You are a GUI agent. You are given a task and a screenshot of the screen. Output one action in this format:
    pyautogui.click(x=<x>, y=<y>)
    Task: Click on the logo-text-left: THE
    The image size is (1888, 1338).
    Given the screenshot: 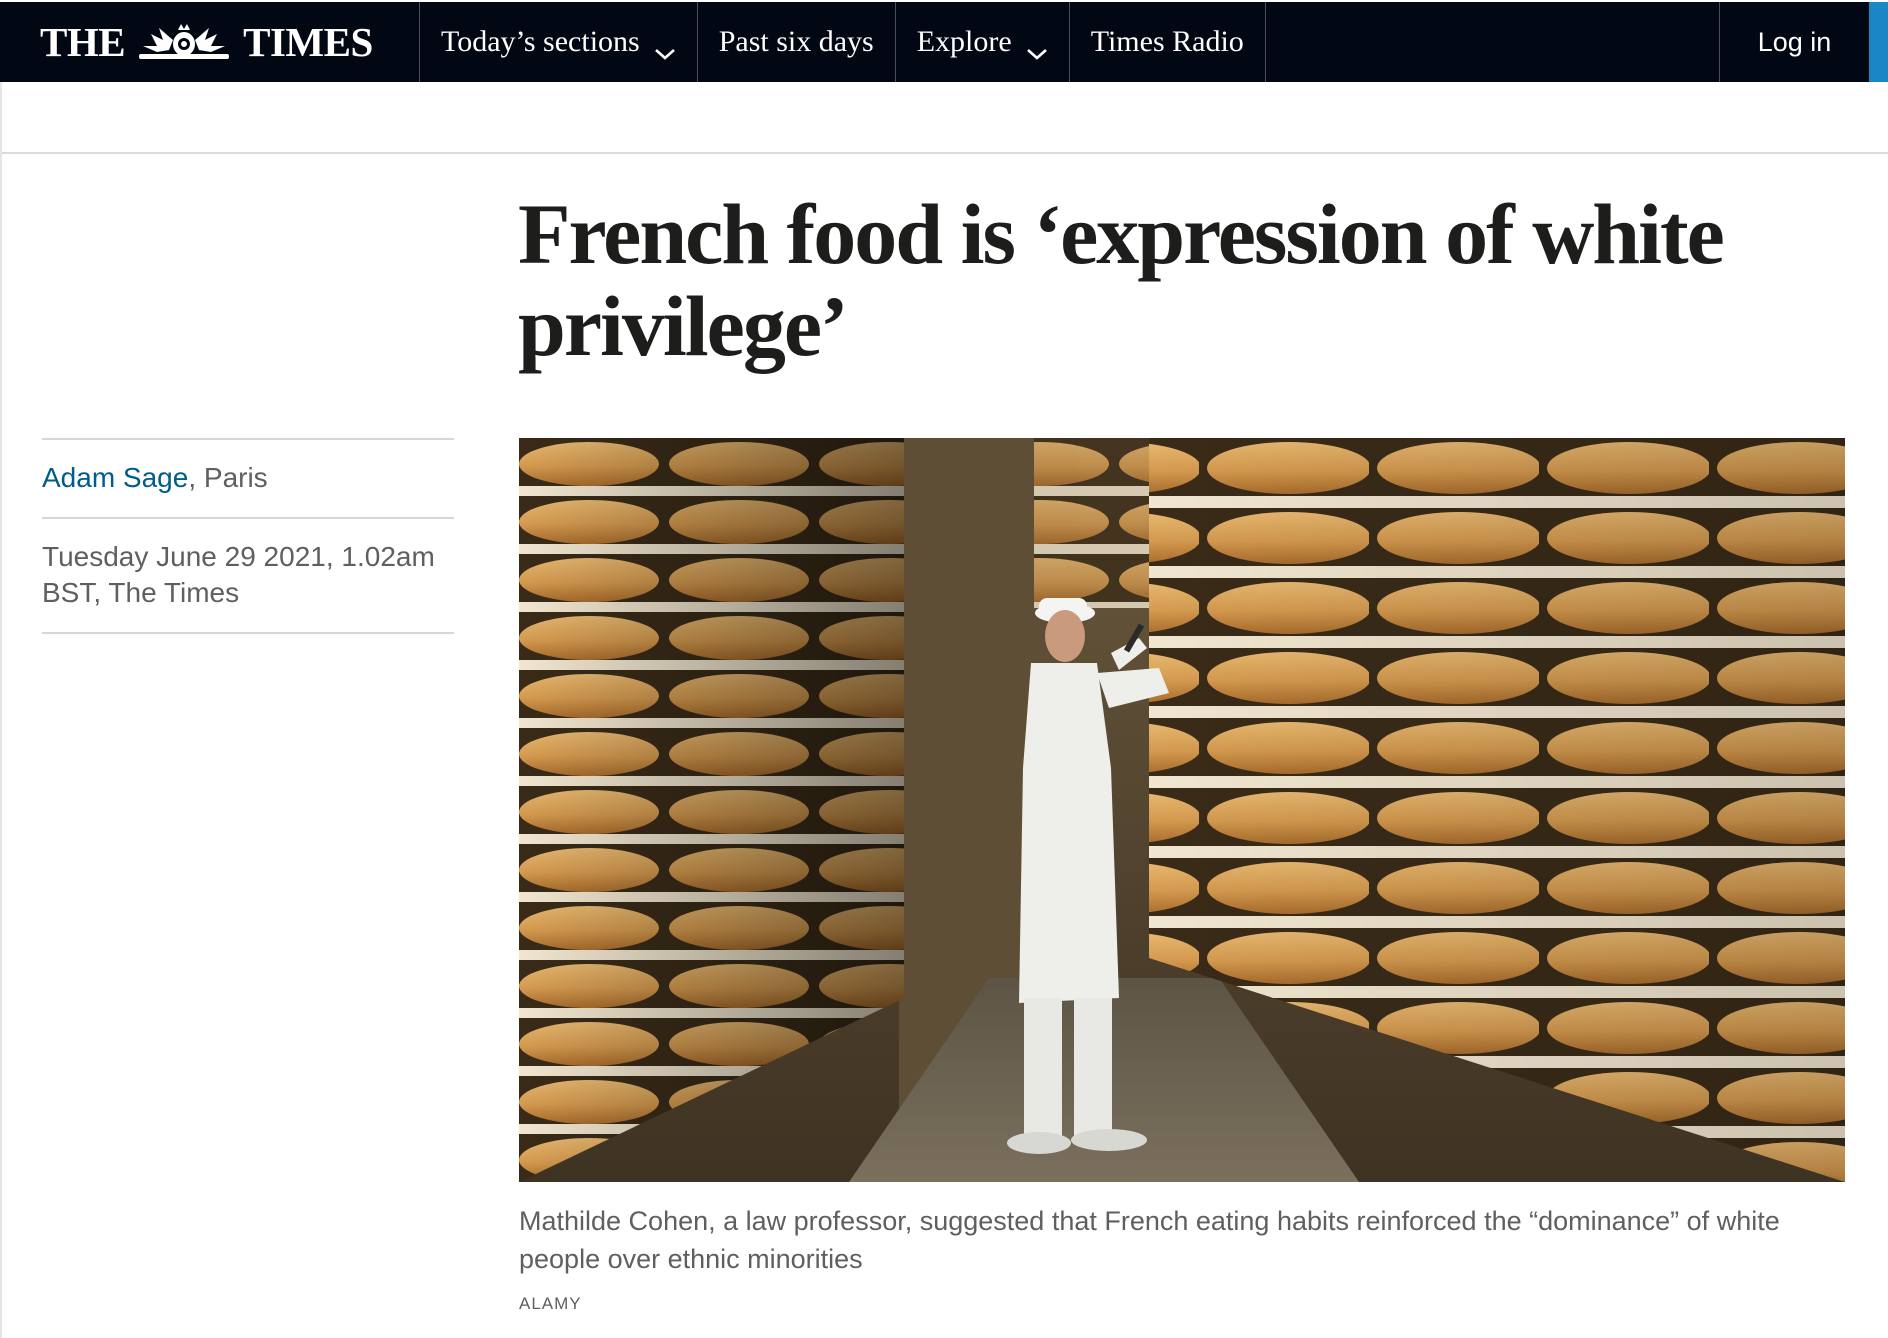 What is the action you would take?
    pyautogui.click(x=83, y=42)
    